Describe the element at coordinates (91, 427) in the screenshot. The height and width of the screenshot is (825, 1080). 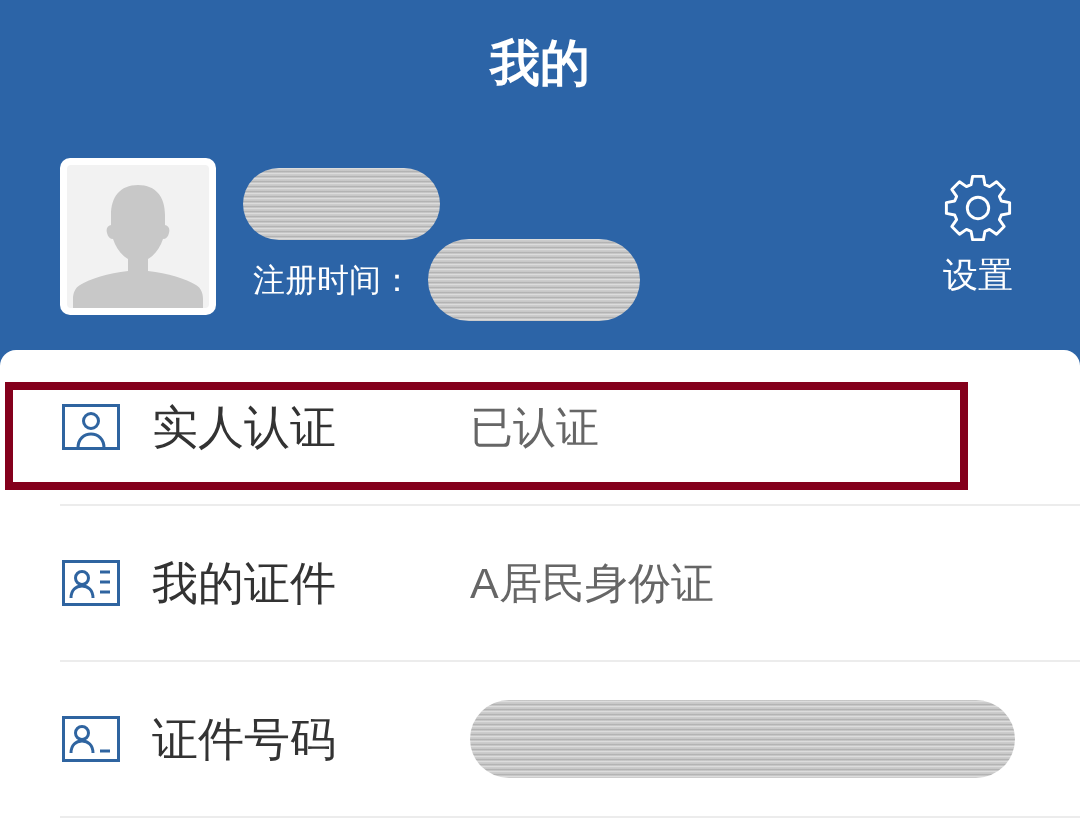
I see `id-card-icon` at that location.